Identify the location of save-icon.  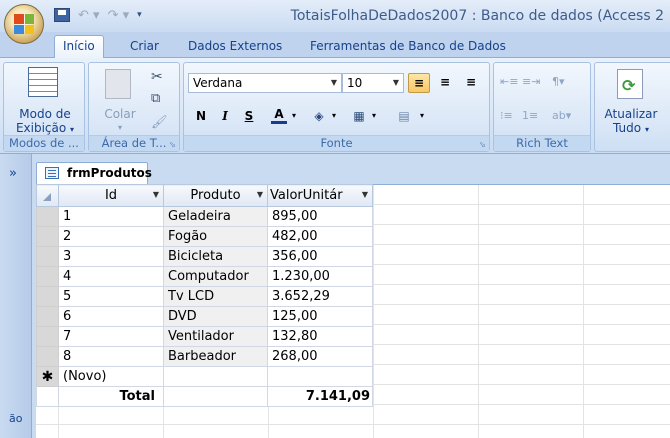
(62, 15).